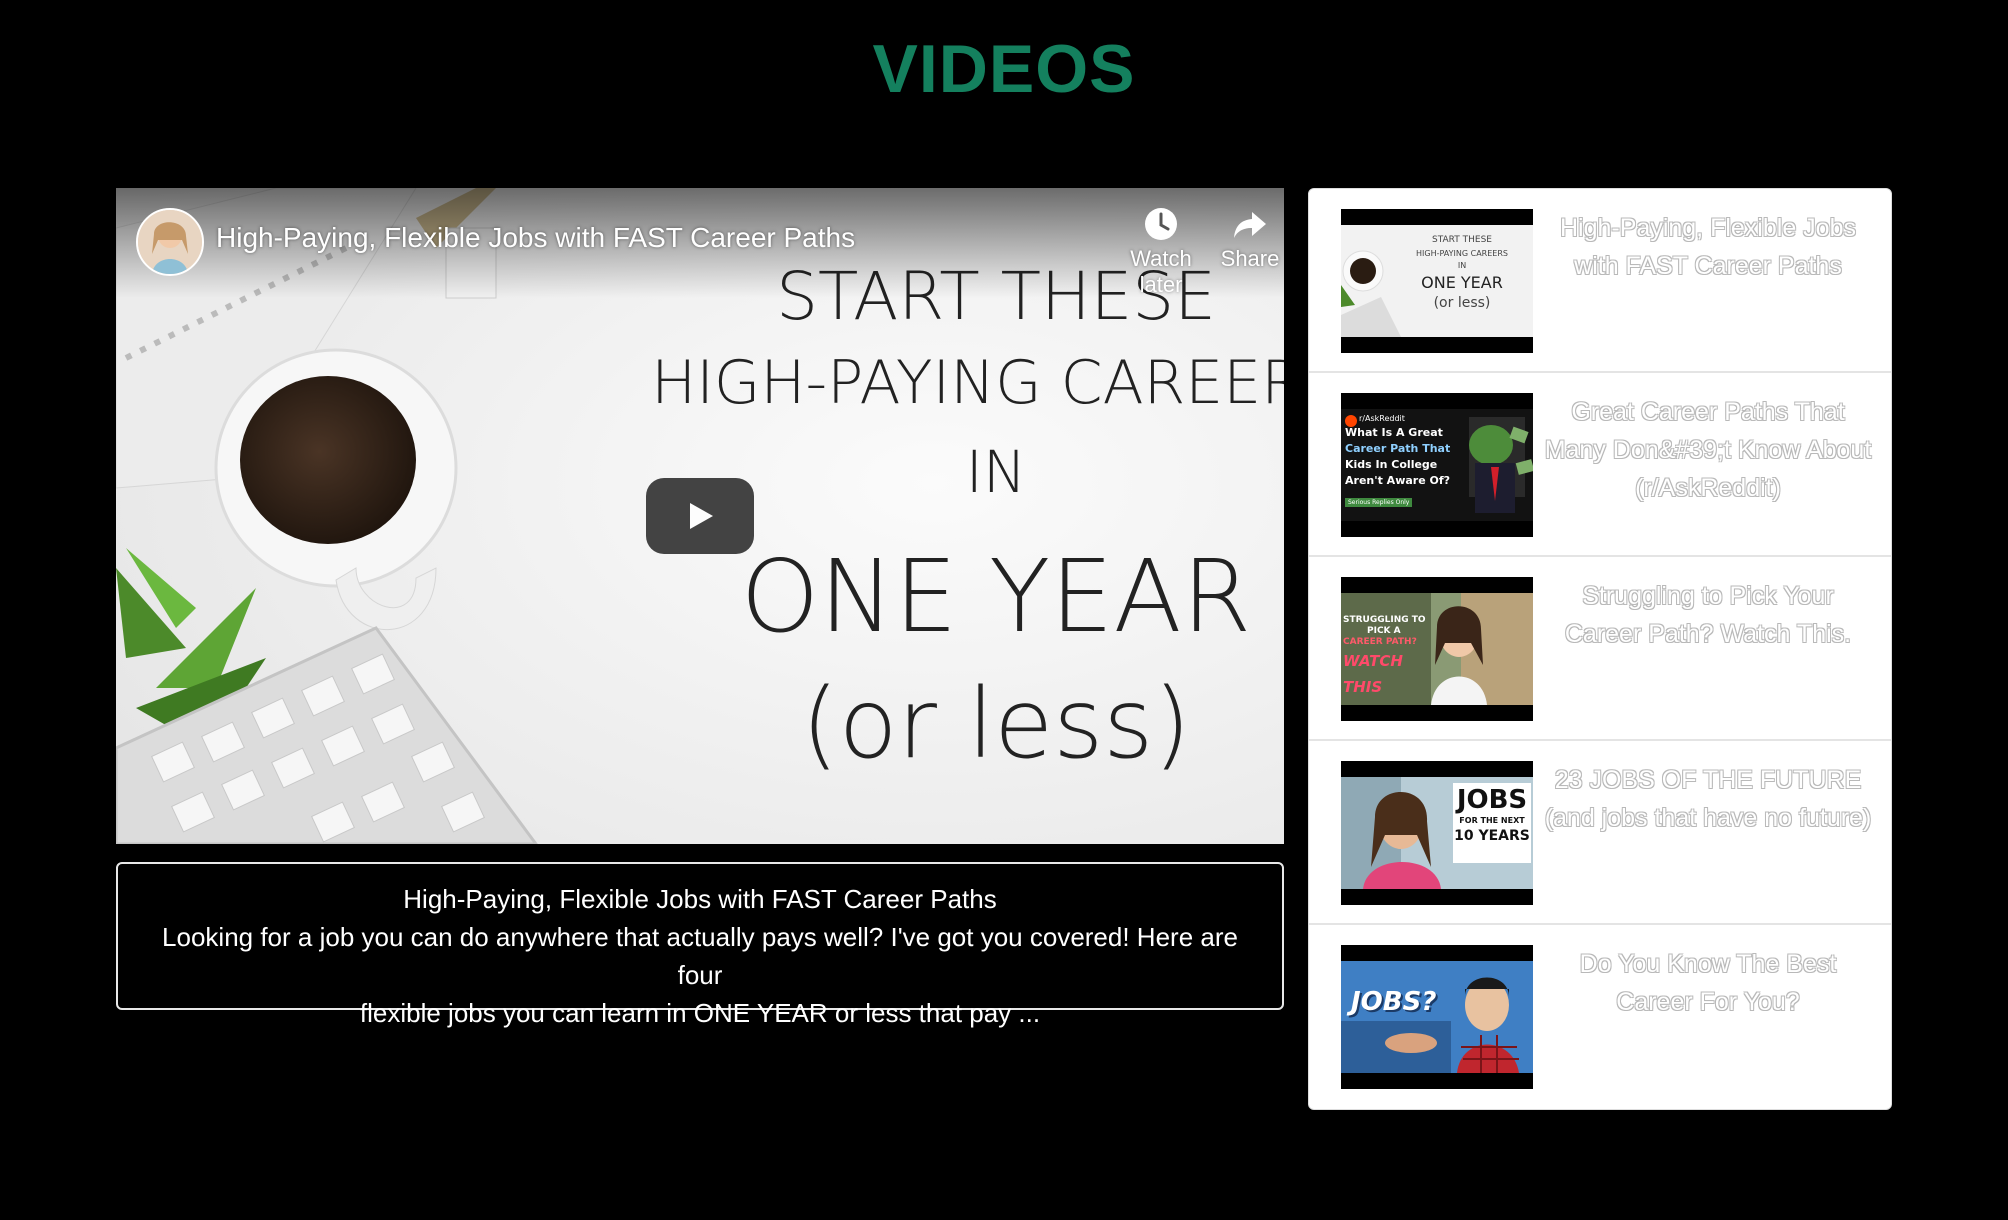 The height and width of the screenshot is (1220, 2008). Describe the element at coordinates (1394, 1002) in the screenshot. I see `thumb-text-1: JOBS?` at that location.